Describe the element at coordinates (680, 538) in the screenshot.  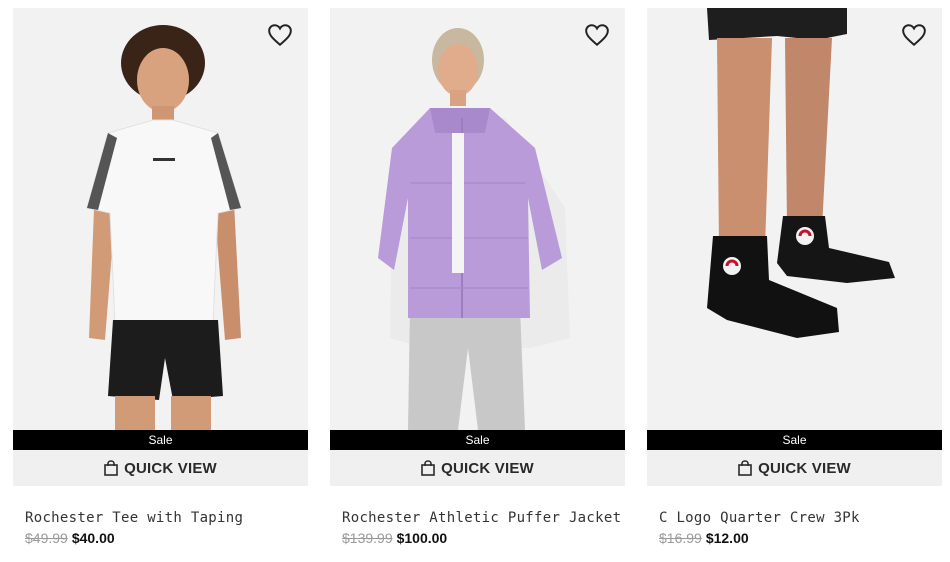
I see `original-price: $16.99` at that location.